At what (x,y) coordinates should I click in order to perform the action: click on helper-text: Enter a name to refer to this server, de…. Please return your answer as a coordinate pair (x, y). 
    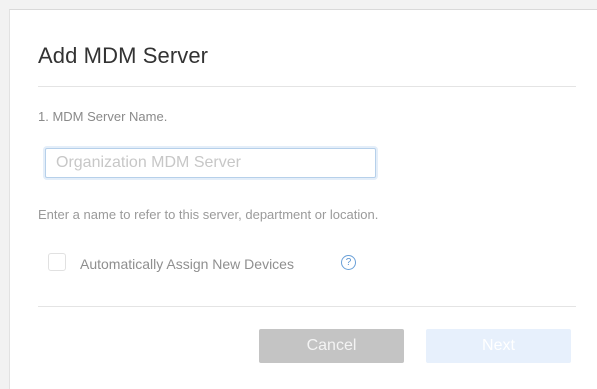
    Looking at the image, I should click on (208, 214).